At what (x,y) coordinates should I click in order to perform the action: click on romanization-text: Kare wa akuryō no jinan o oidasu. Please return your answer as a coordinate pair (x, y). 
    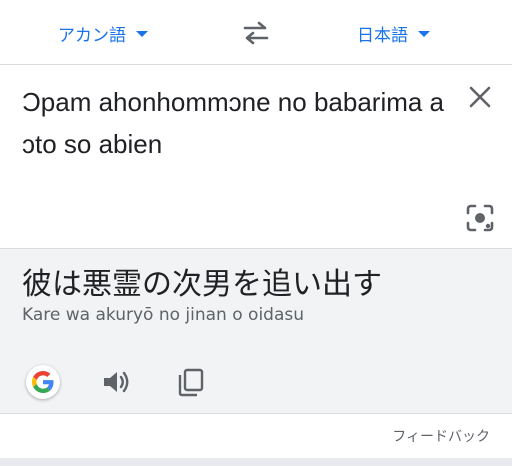
    Looking at the image, I should click on (163, 315).